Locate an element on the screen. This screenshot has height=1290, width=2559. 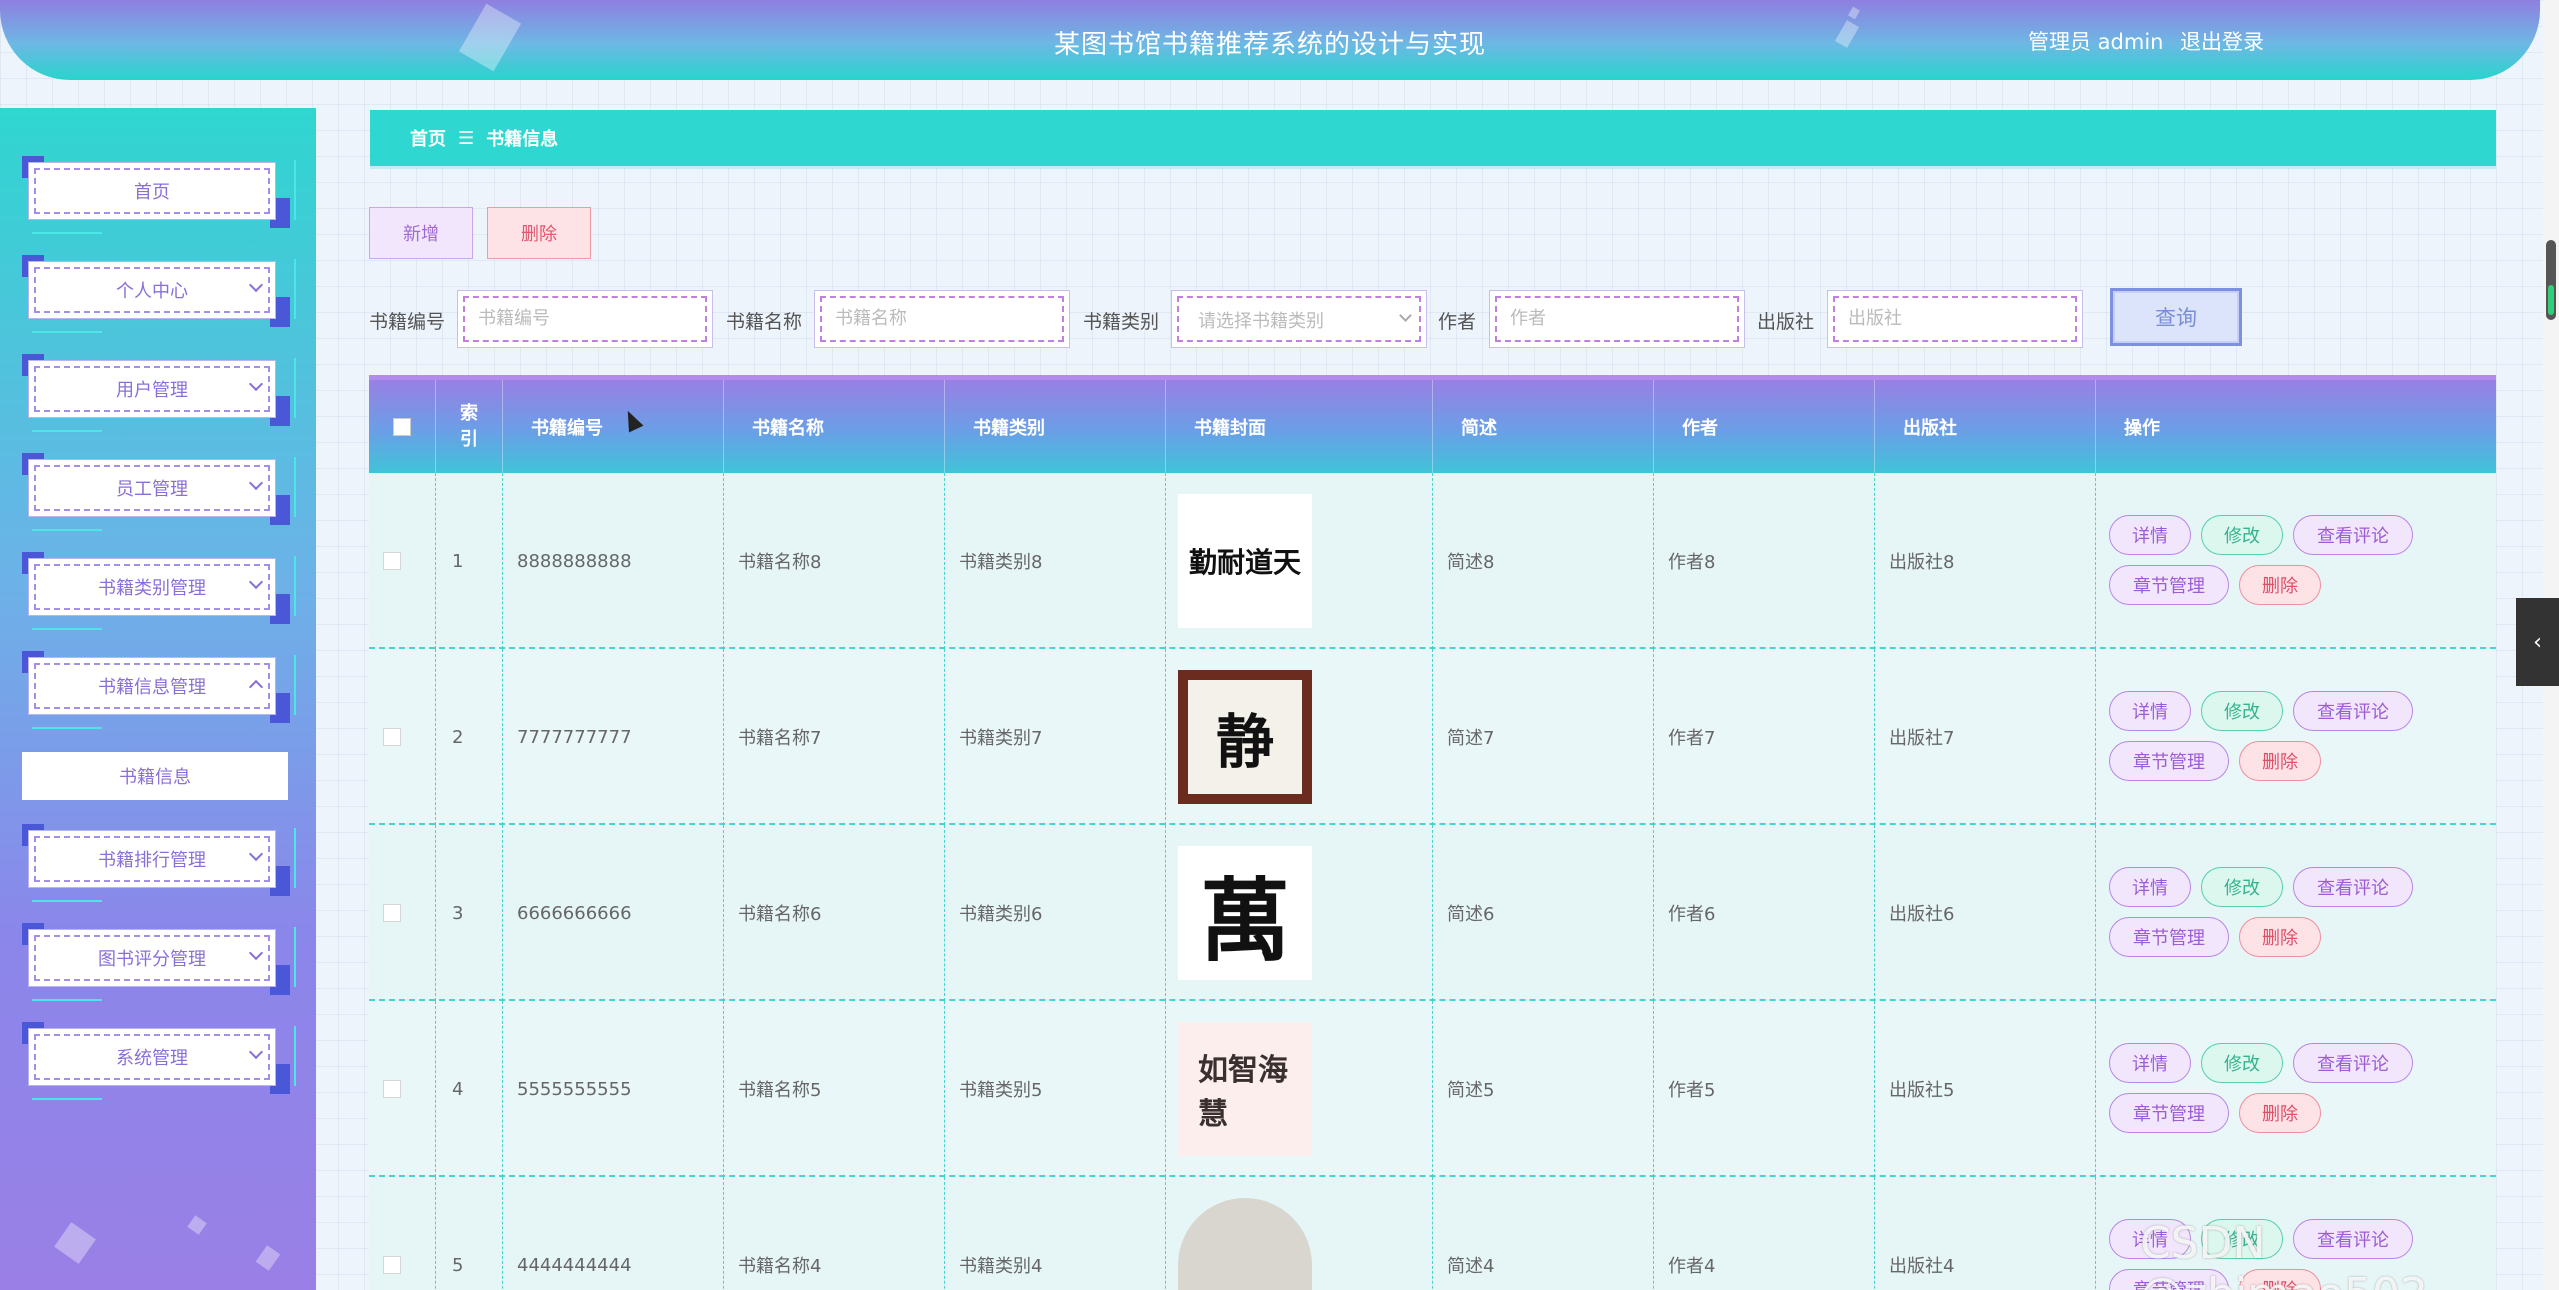
sidebar-item-label: 首页 is located at coordinates (152, 191).